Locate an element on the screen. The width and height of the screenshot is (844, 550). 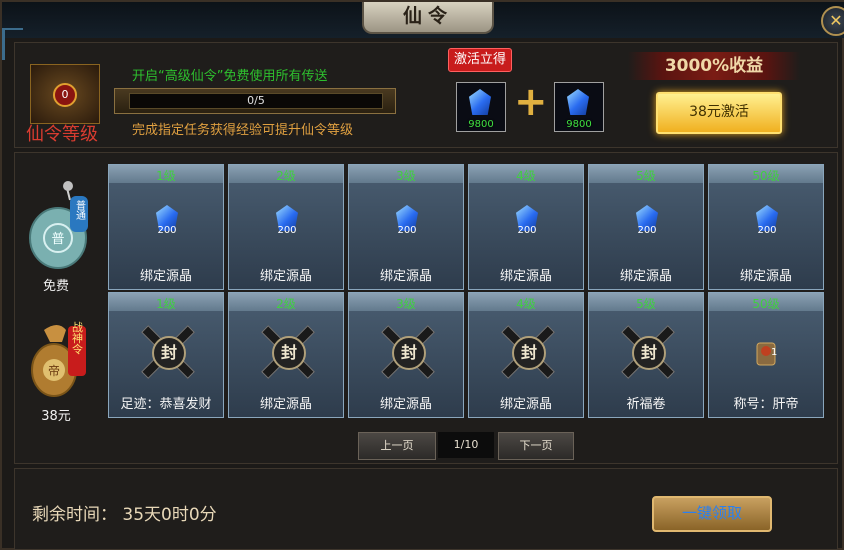
promo-text: 开启“高级仙令”免费使用所有传送 is located at coordinates (230, 76).